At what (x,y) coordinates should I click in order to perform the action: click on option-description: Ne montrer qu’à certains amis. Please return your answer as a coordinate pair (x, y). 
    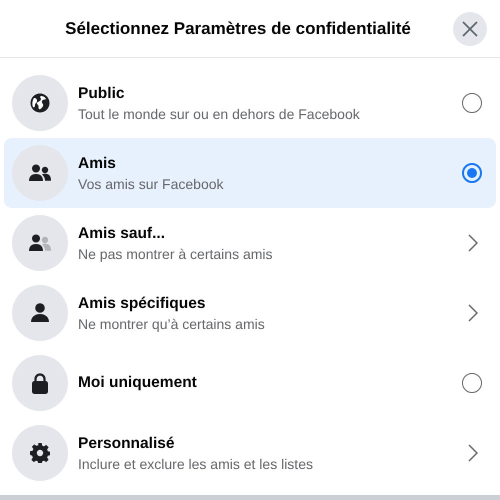
    Looking at the image, I should click on (172, 324).